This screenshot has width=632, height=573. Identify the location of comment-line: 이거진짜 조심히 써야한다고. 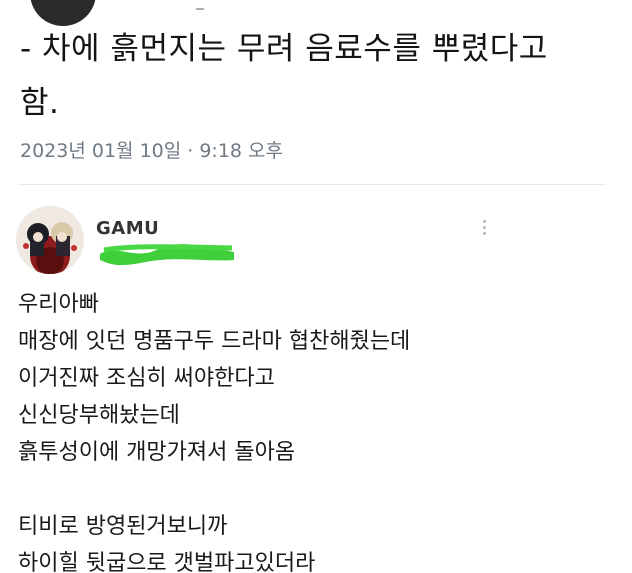
(146, 378).